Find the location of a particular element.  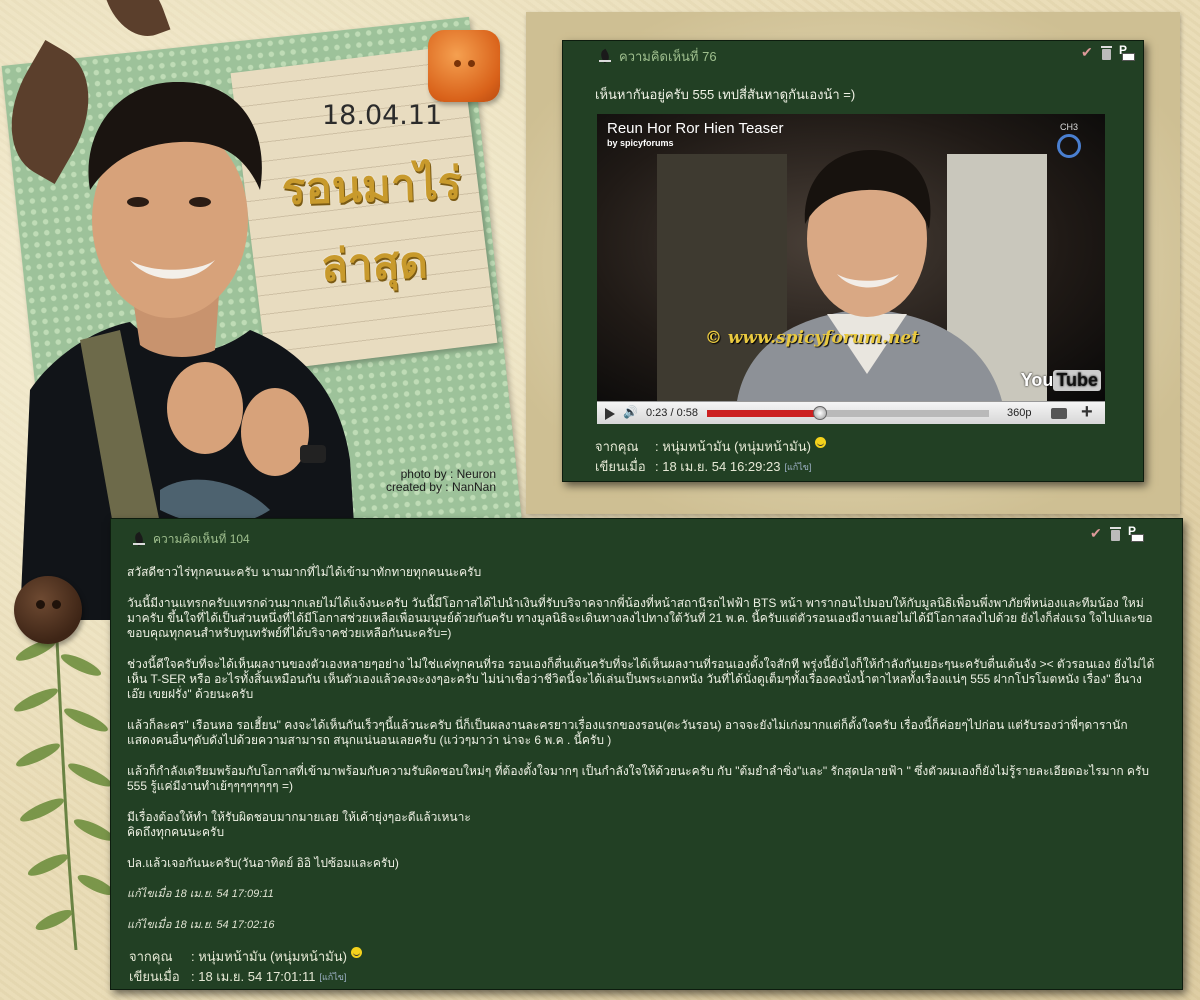

youtube-logo-tube: Tube is located at coordinates (1077, 380).